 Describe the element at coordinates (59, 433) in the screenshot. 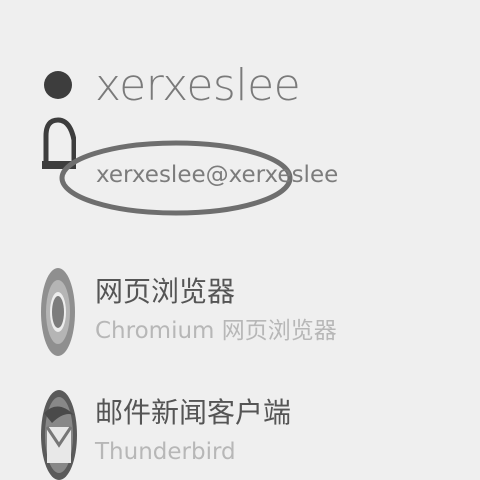

I see `thunderbird-icon` at that location.